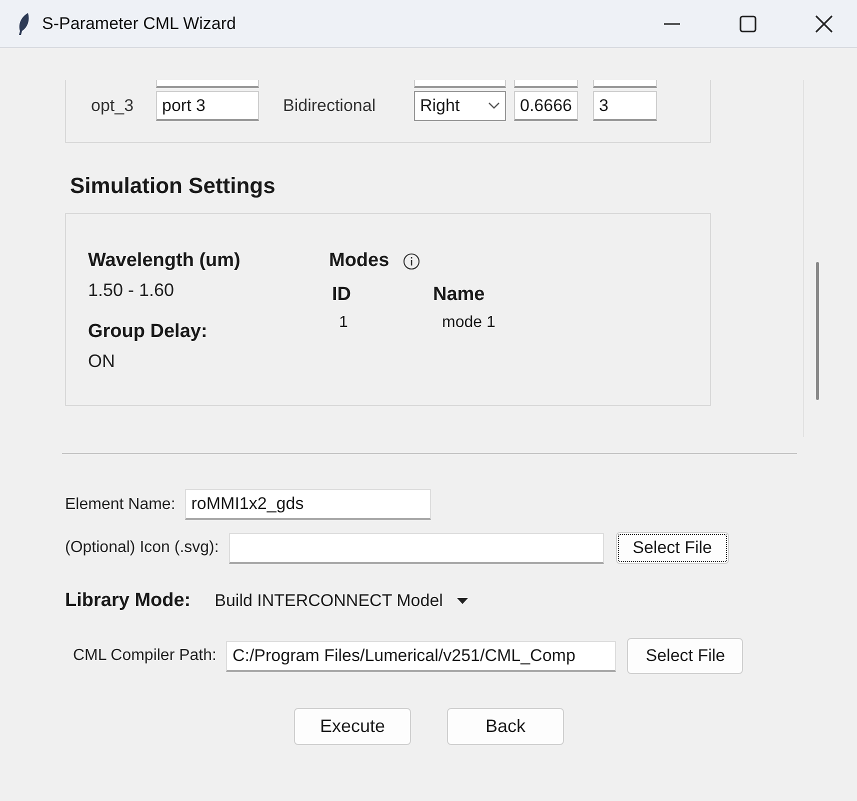 The width and height of the screenshot is (857, 801). I want to click on column-header: Name, so click(459, 295).